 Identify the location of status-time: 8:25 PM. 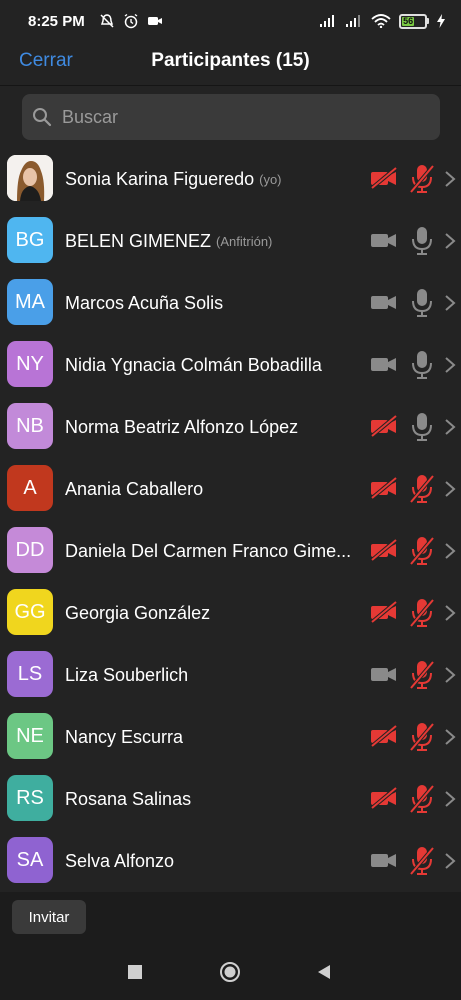
(56, 21).